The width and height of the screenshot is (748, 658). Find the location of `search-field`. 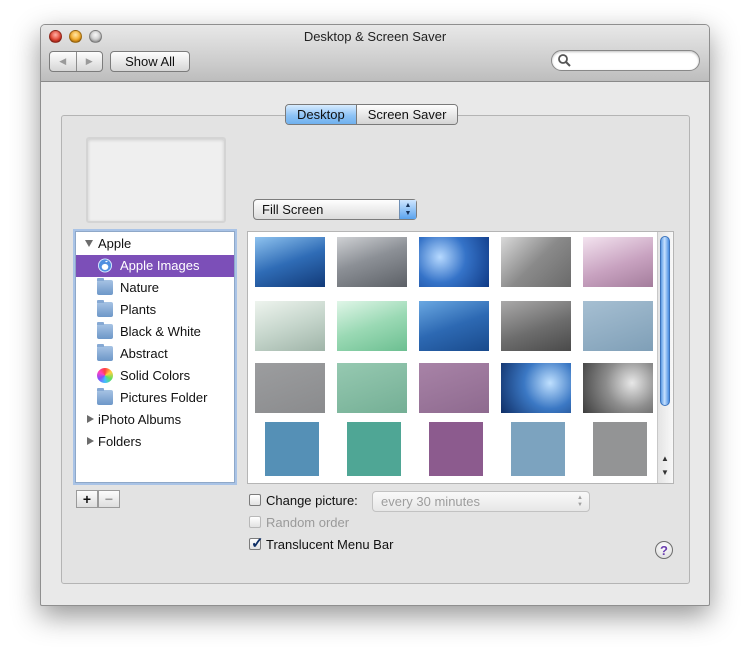

search-field is located at coordinates (625, 60).